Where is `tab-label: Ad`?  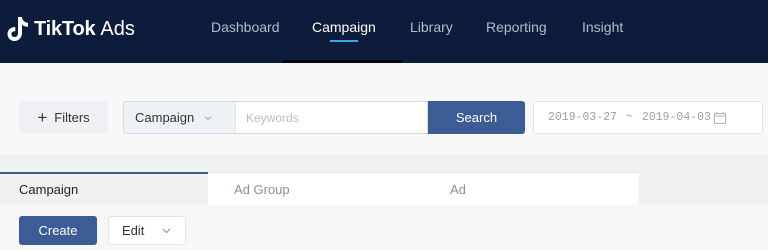
tab-label: Ad is located at coordinates (458, 189).